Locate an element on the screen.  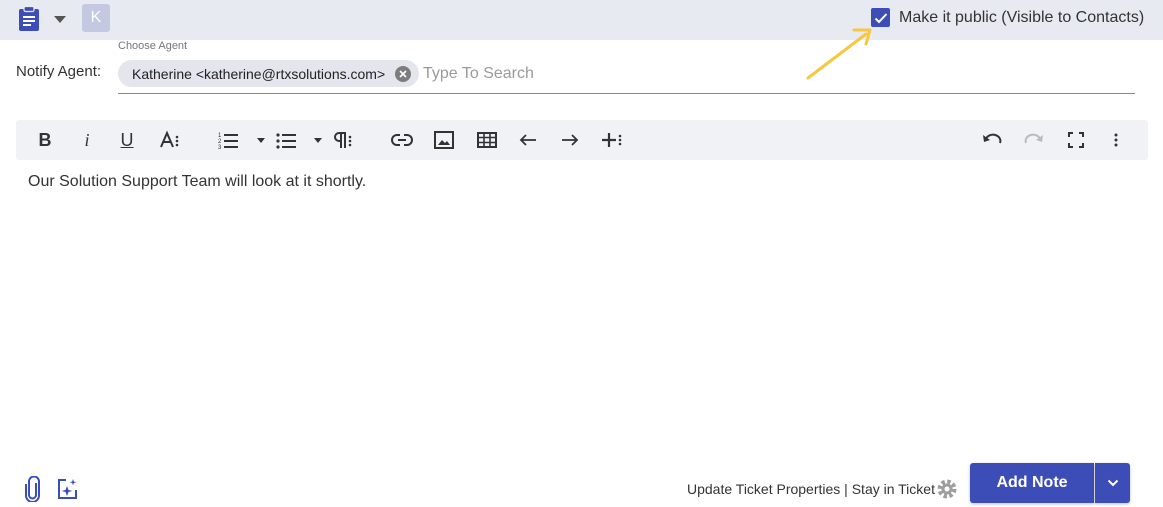
fullscreen-button is located at coordinates (1076, 140).